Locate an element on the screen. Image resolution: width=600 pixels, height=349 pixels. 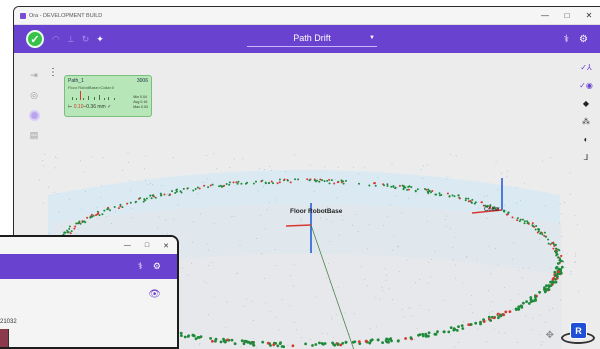
secondary-title-bar: — □ ✕ is located at coordinates (88, 245).